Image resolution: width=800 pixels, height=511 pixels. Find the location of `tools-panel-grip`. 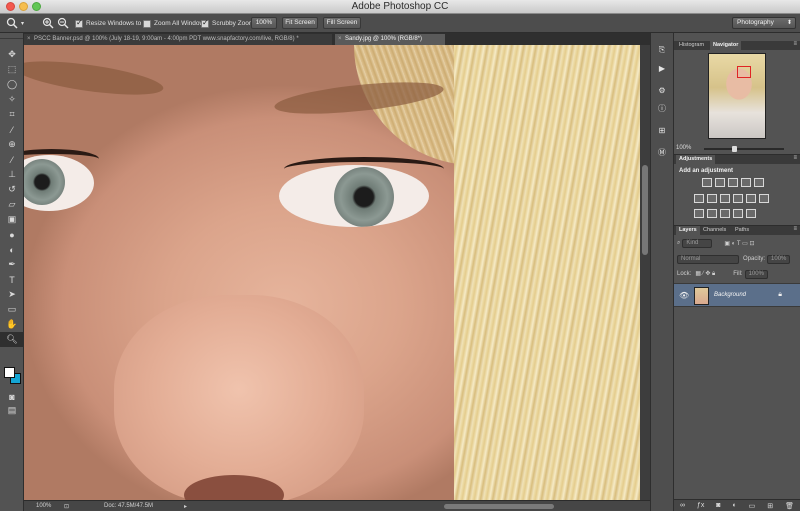

tools-panel-grip is located at coordinates (11, 36).